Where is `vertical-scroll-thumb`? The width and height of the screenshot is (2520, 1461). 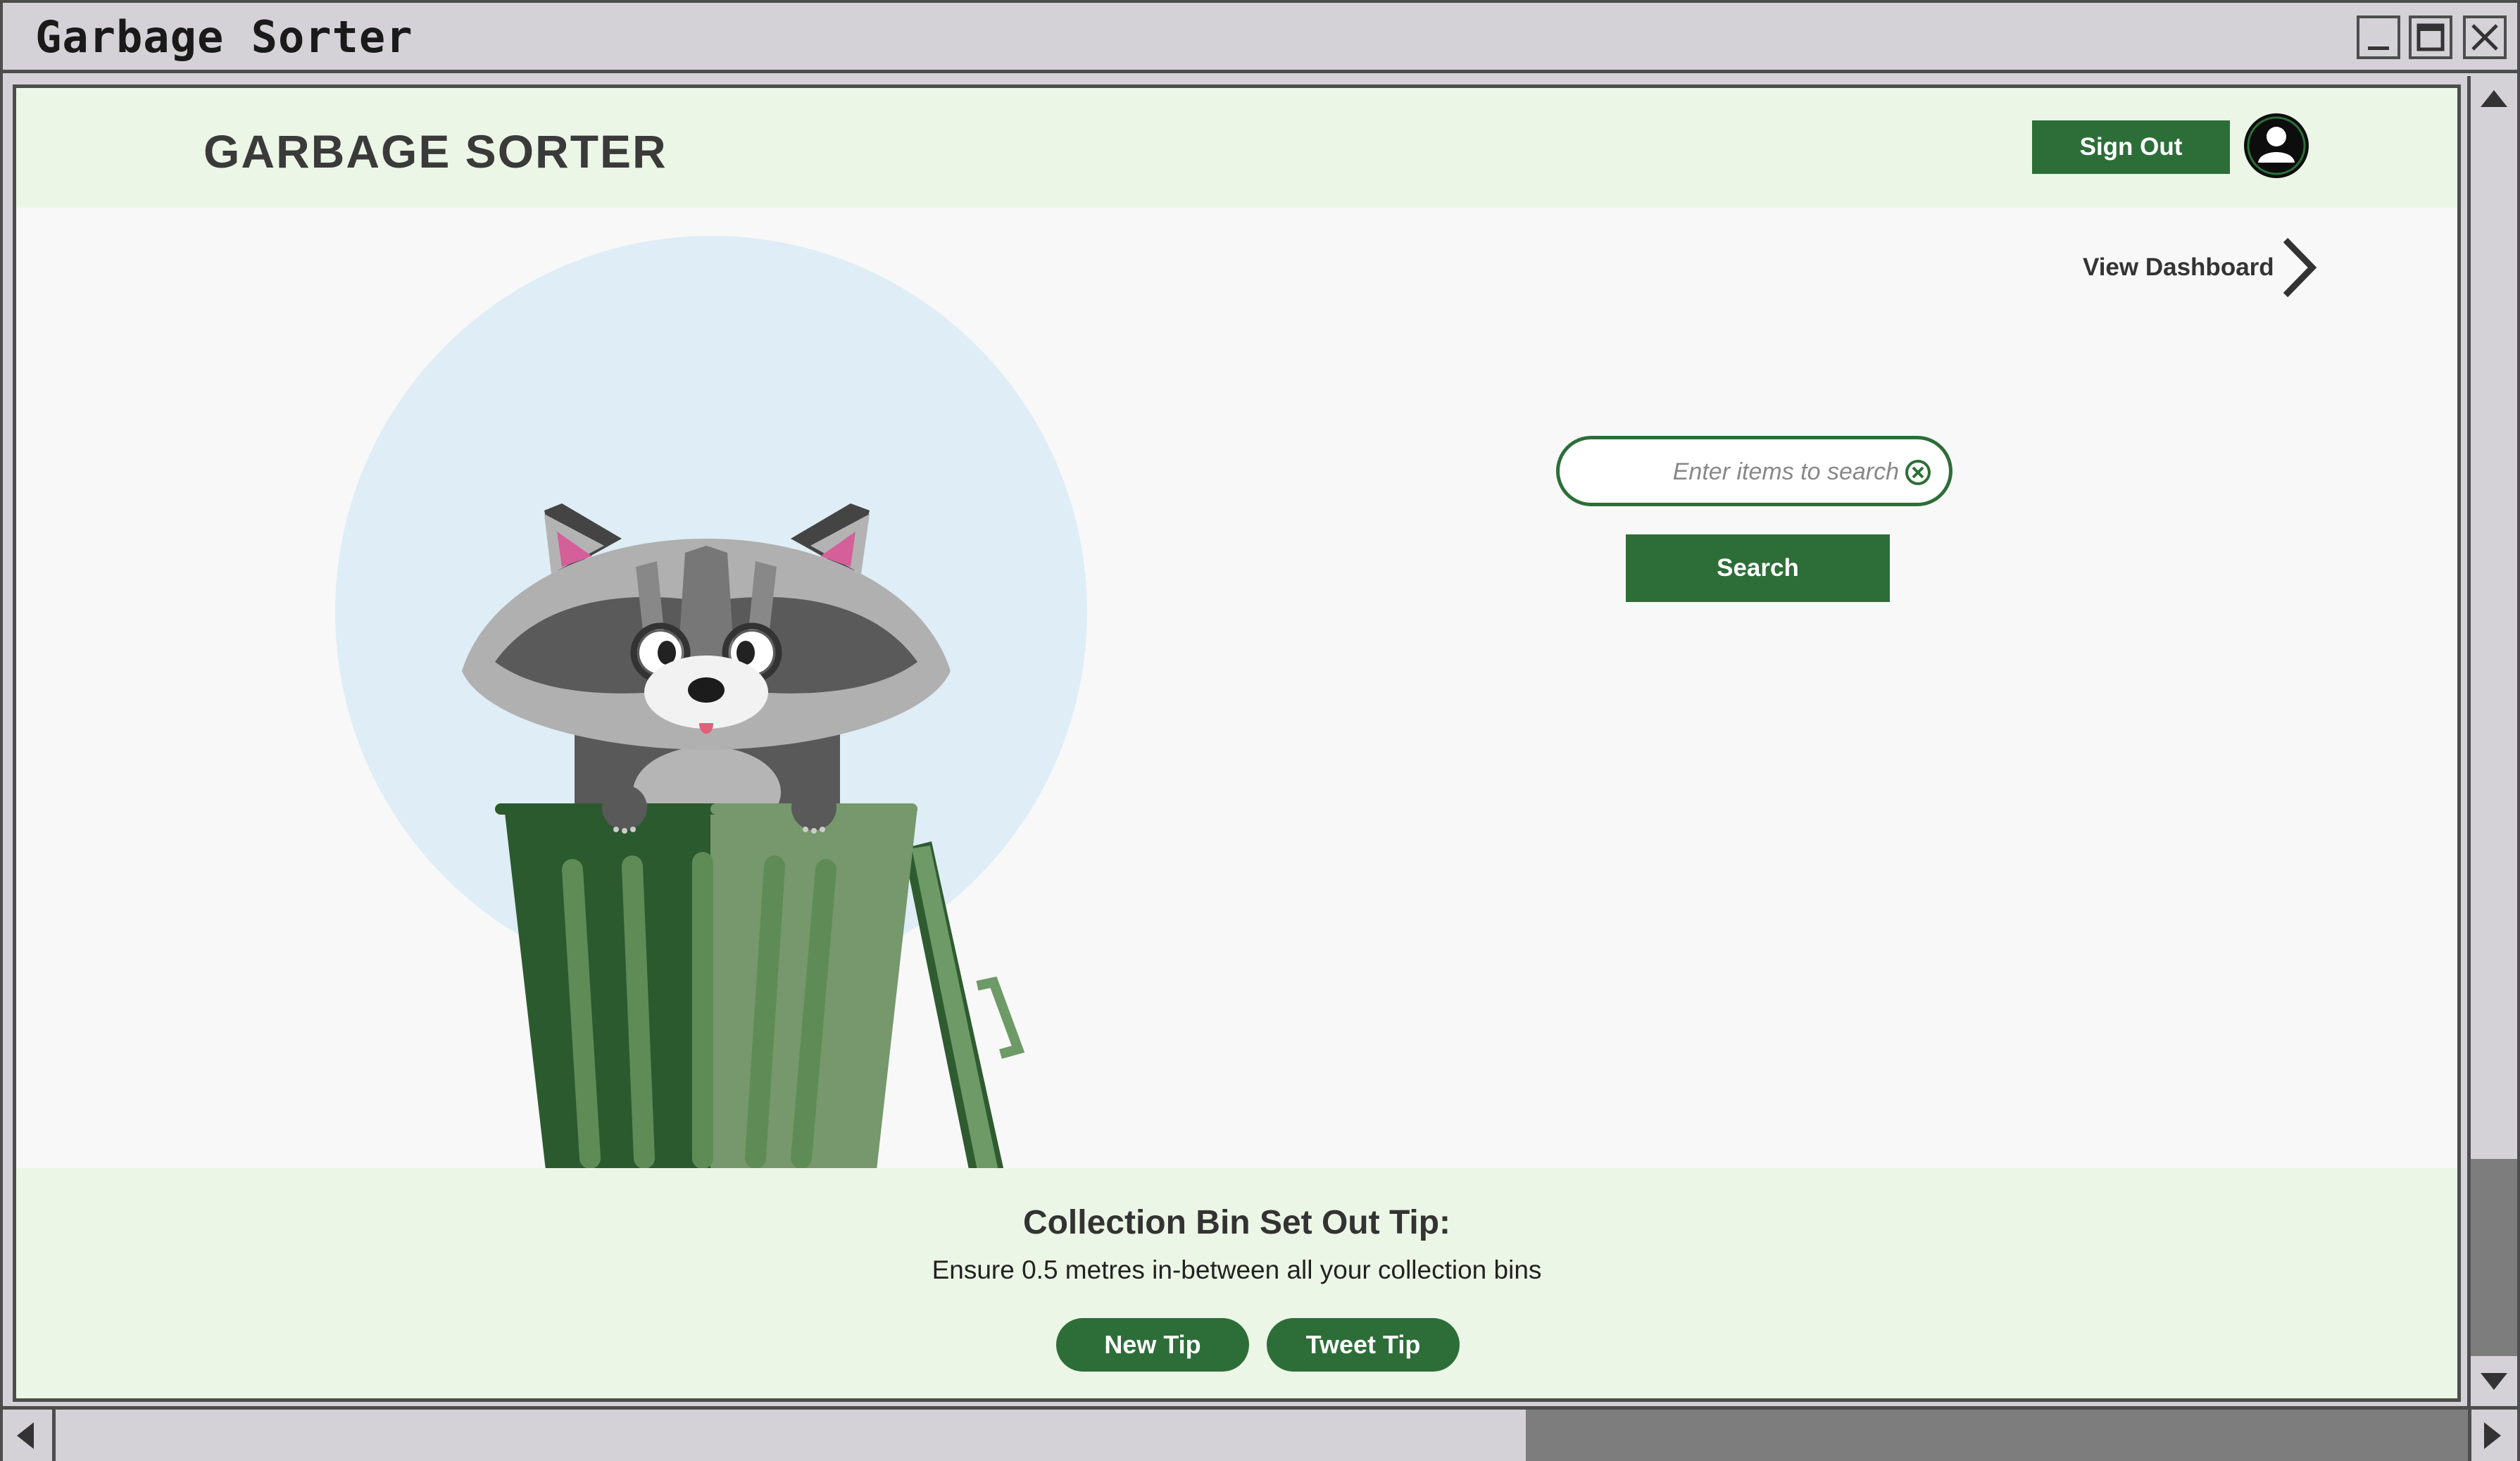 vertical-scroll-thumb is located at coordinates (2494, 1257).